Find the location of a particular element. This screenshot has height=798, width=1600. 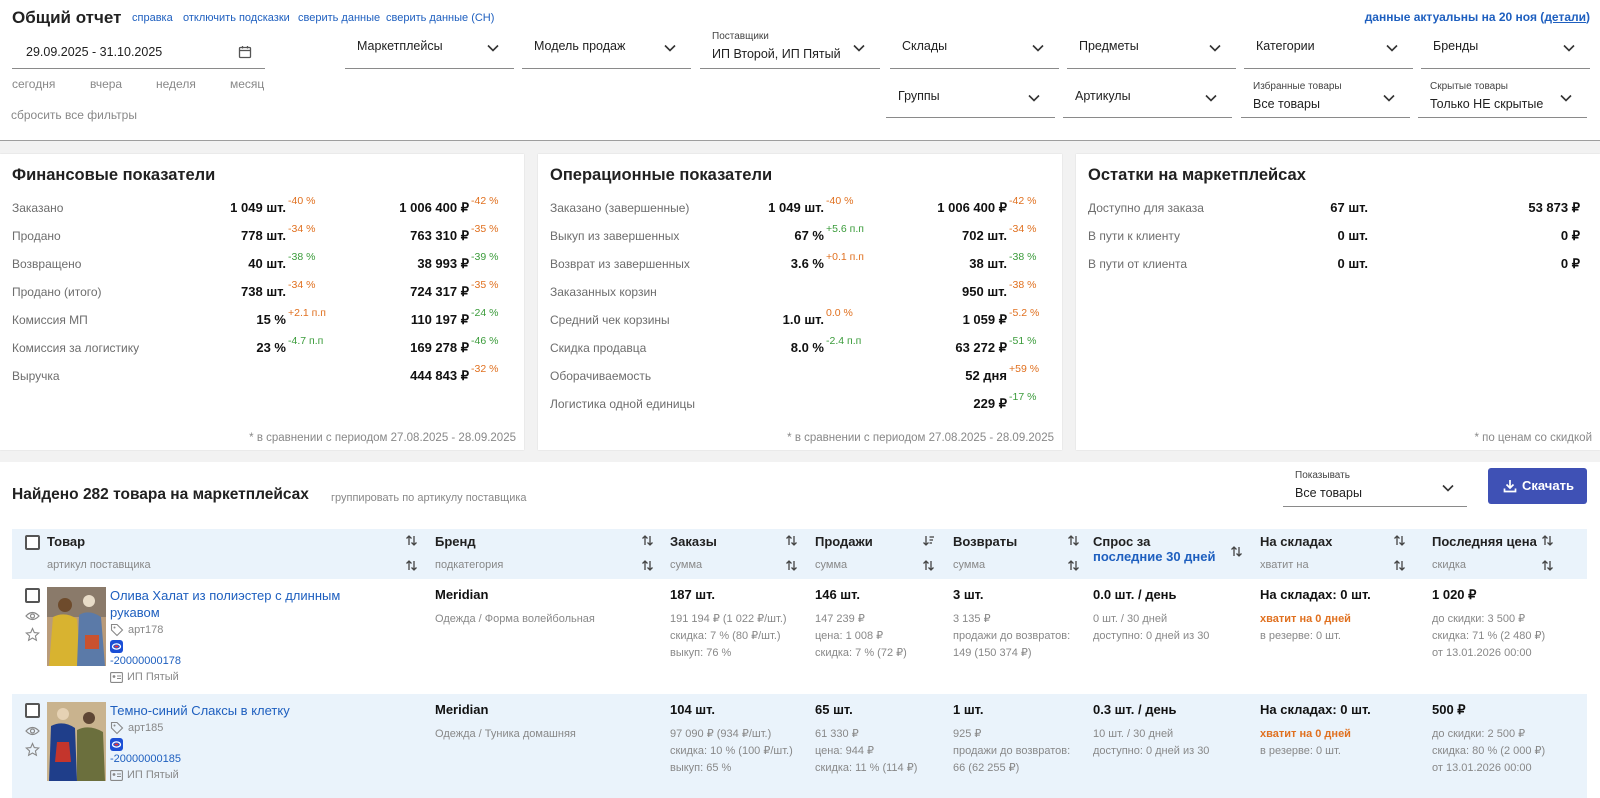

download-button: Скачать is located at coordinates (1537, 486).